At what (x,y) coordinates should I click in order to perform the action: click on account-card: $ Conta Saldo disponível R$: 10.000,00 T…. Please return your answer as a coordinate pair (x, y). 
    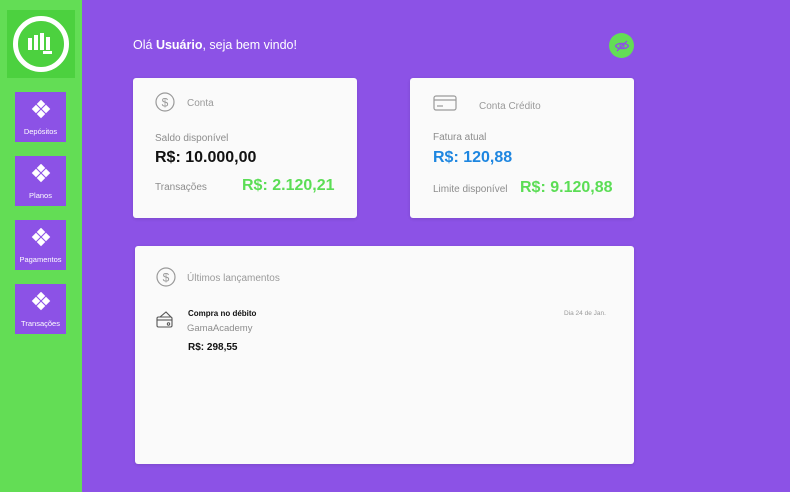
    Looking at the image, I should click on (245, 148).